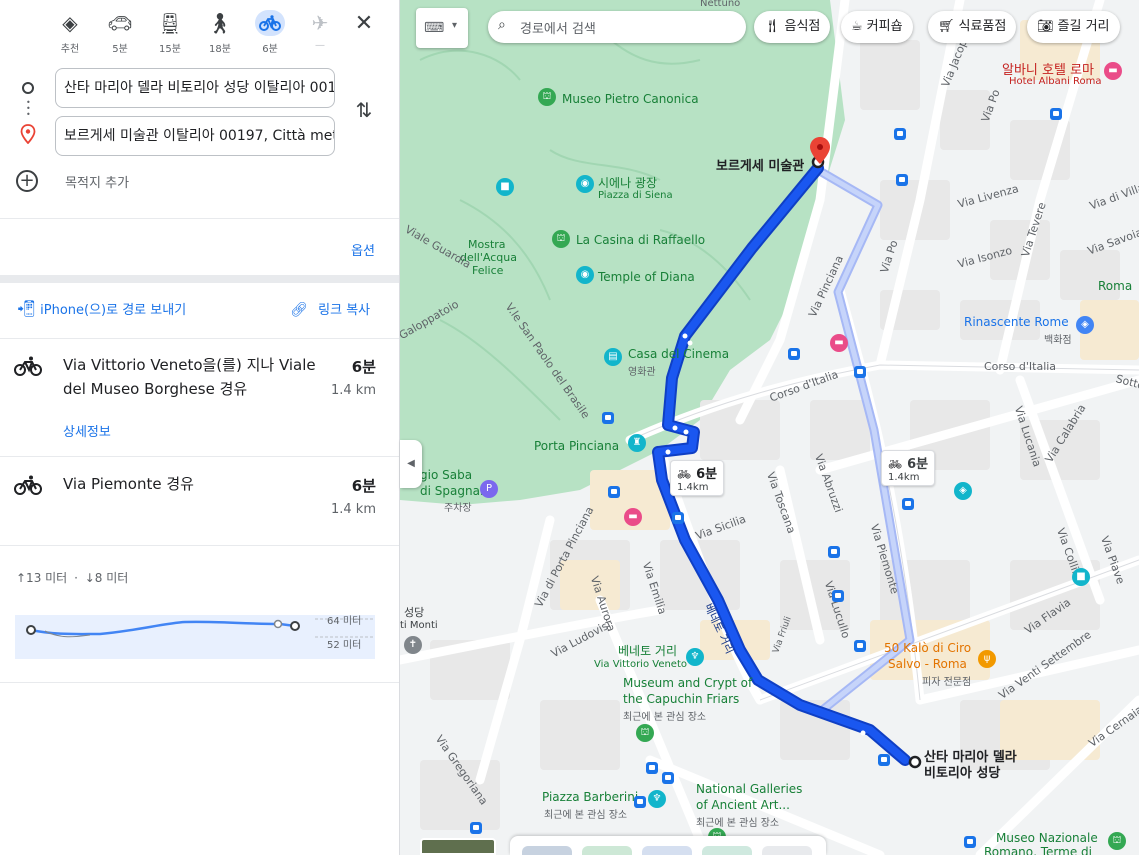 This screenshot has height=855, width=1139. What do you see at coordinates (1047, 838) in the screenshot?
I see `poi-nazionale: Museo Nazionale` at bounding box center [1047, 838].